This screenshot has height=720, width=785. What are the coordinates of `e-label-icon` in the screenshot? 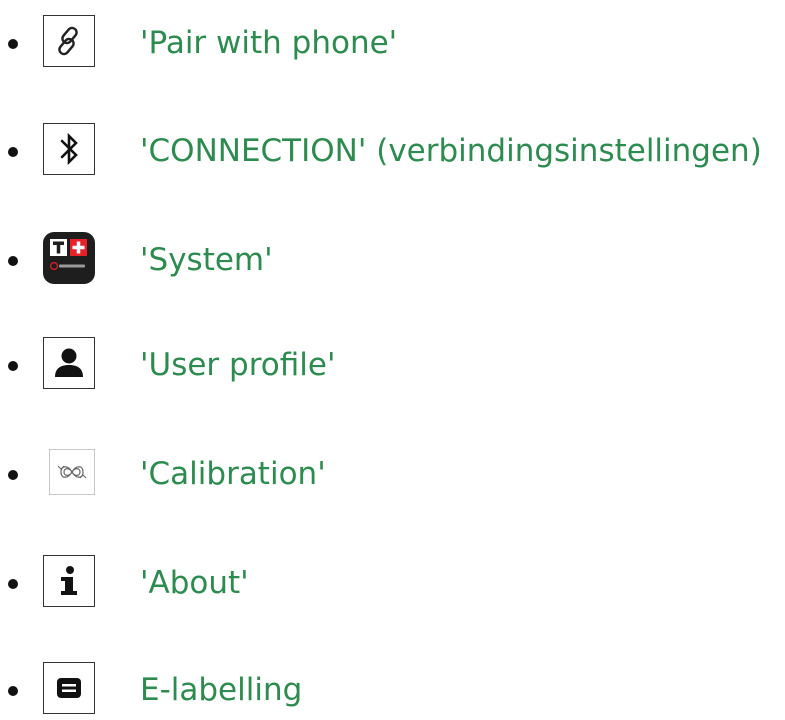 It's located at (69, 688).